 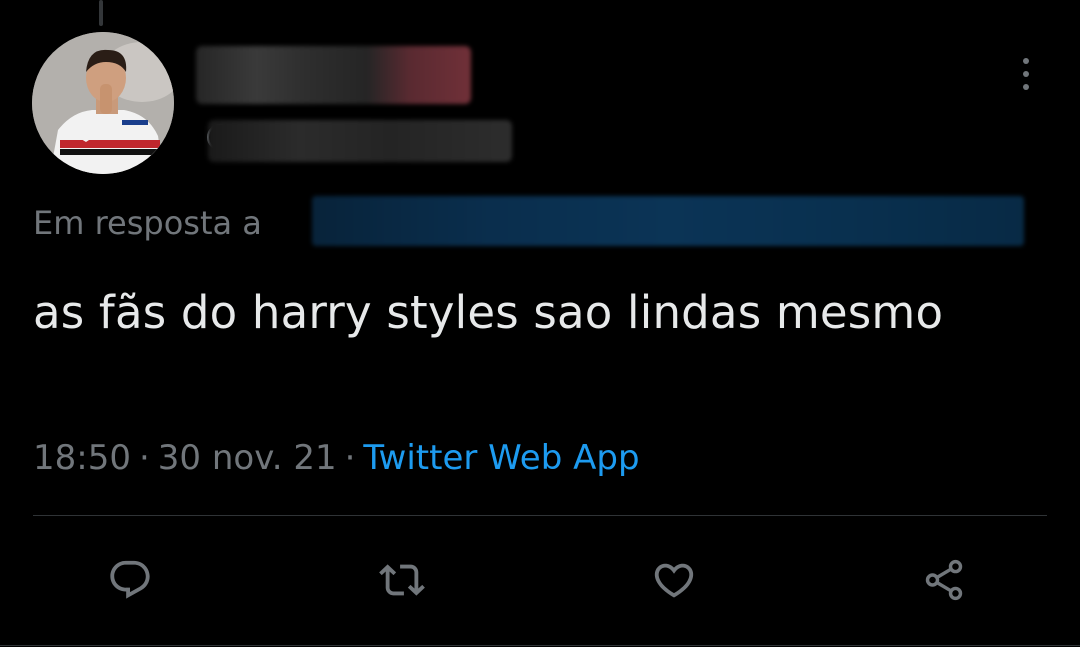 I want to click on reply-icon, so click(x=130, y=579).